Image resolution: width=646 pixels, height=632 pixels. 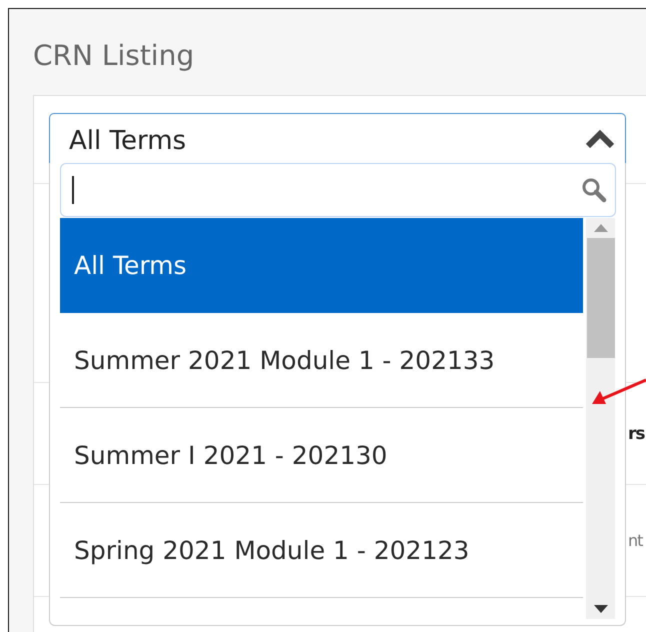 I want to click on term-select: All Terms, so click(x=337, y=138).